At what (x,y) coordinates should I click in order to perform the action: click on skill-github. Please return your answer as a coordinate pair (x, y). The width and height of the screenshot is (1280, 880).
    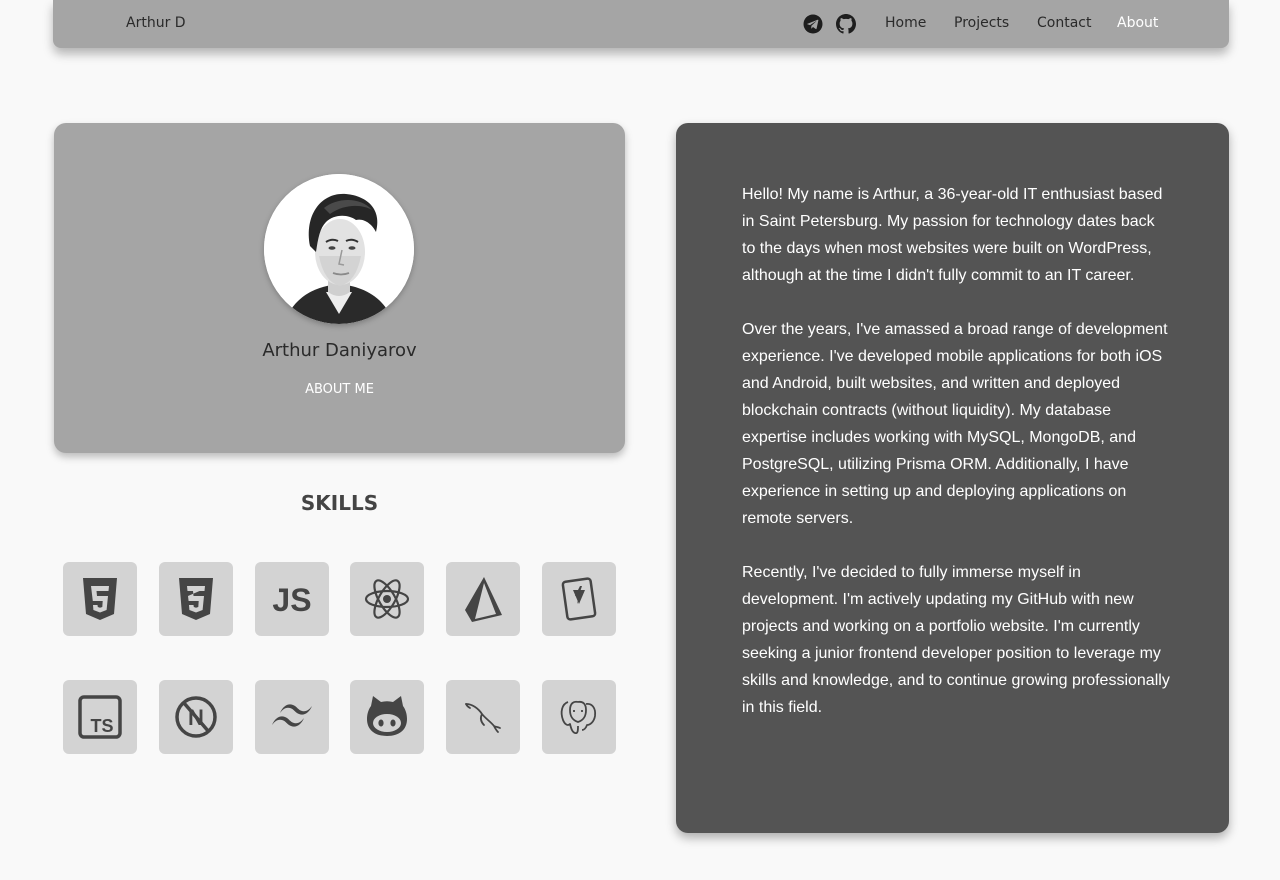
    Looking at the image, I should click on (387, 717).